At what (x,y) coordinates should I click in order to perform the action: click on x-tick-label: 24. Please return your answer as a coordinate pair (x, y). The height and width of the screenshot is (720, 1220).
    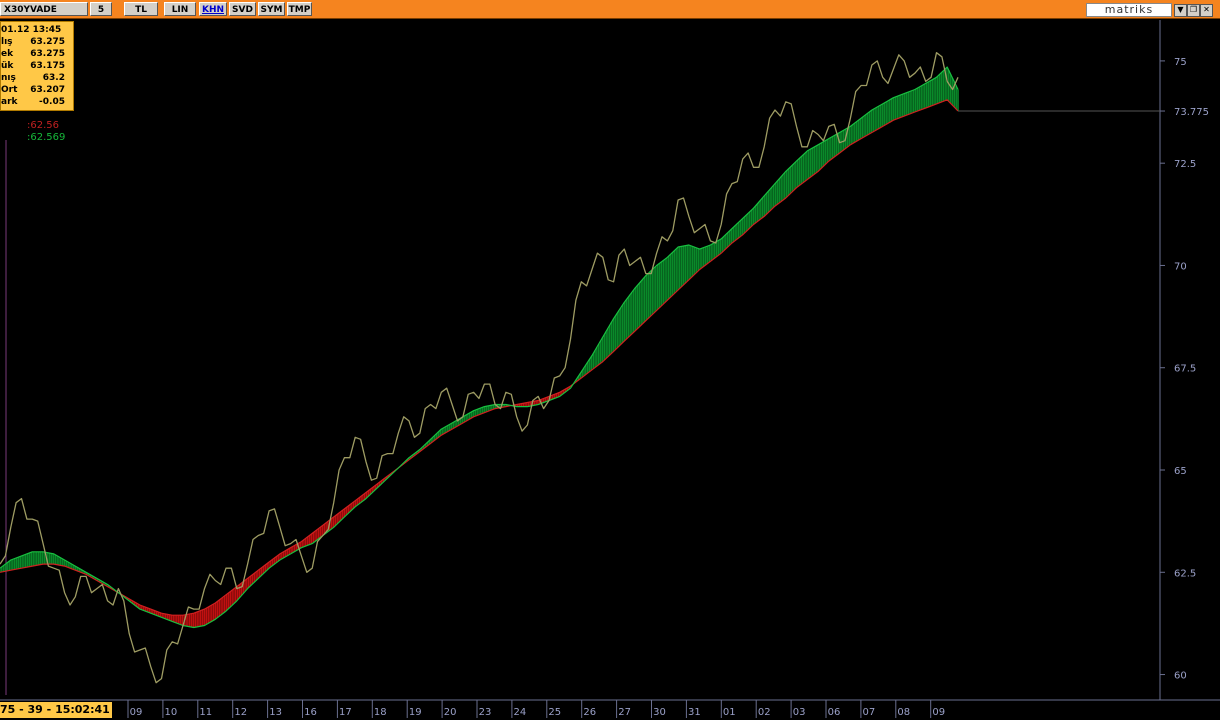
    Looking at the image, I should click on (520, 712).